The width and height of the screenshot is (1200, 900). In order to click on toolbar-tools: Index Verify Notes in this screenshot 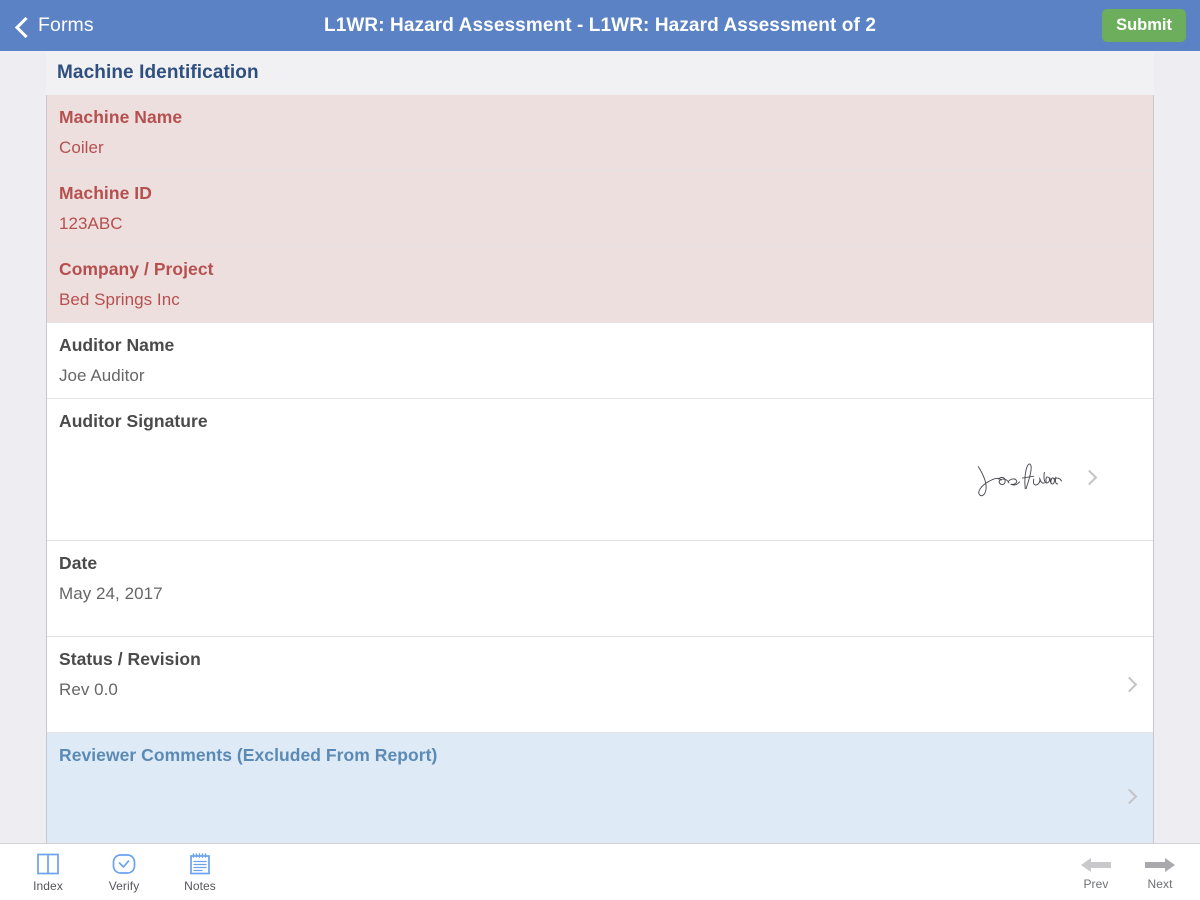, I will do `click(124, 872)`.